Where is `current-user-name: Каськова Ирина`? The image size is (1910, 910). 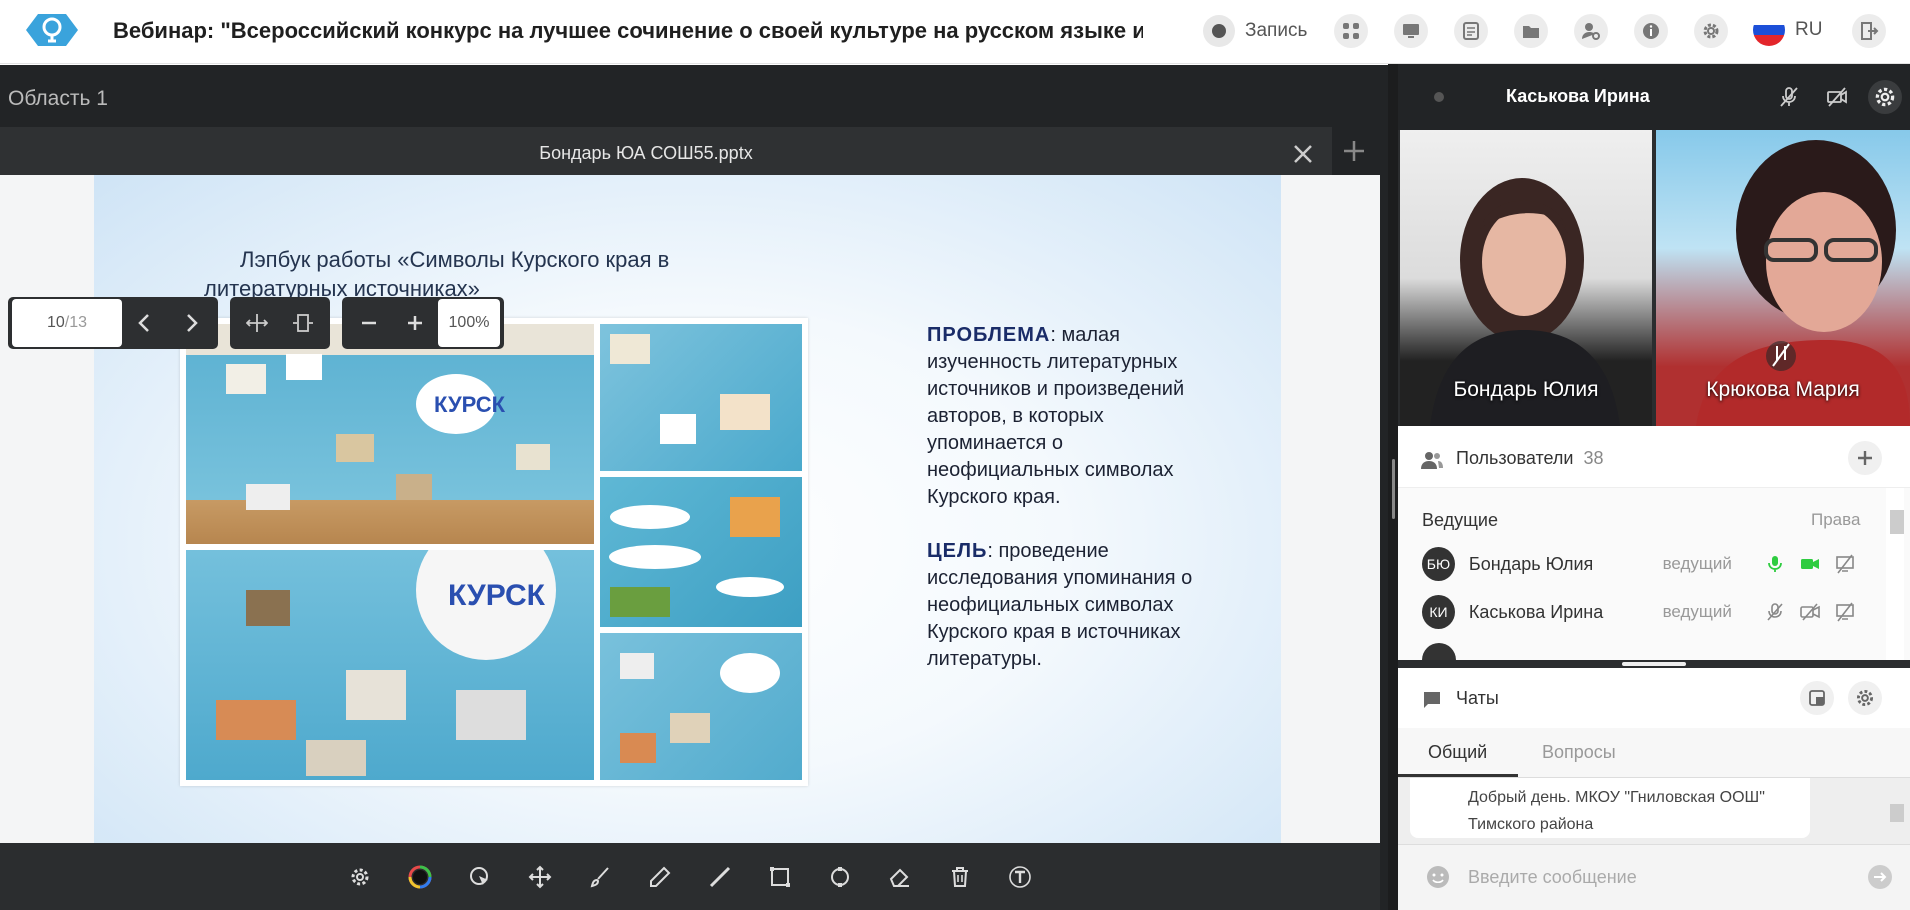
current-user-name: Каськова Ирина is located at coordinates (1578, 96).